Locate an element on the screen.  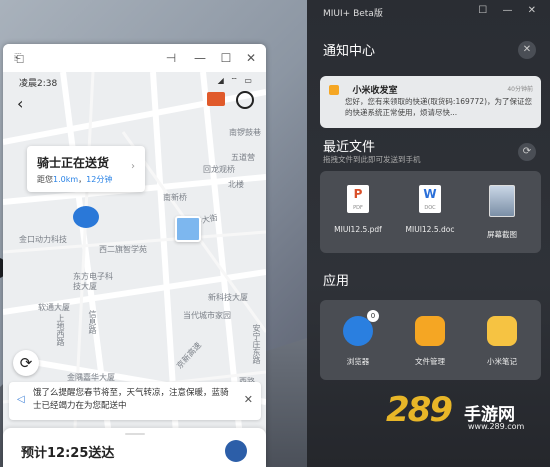
notification-app-name: 小米收发室 is located at coordinates (375, 91).